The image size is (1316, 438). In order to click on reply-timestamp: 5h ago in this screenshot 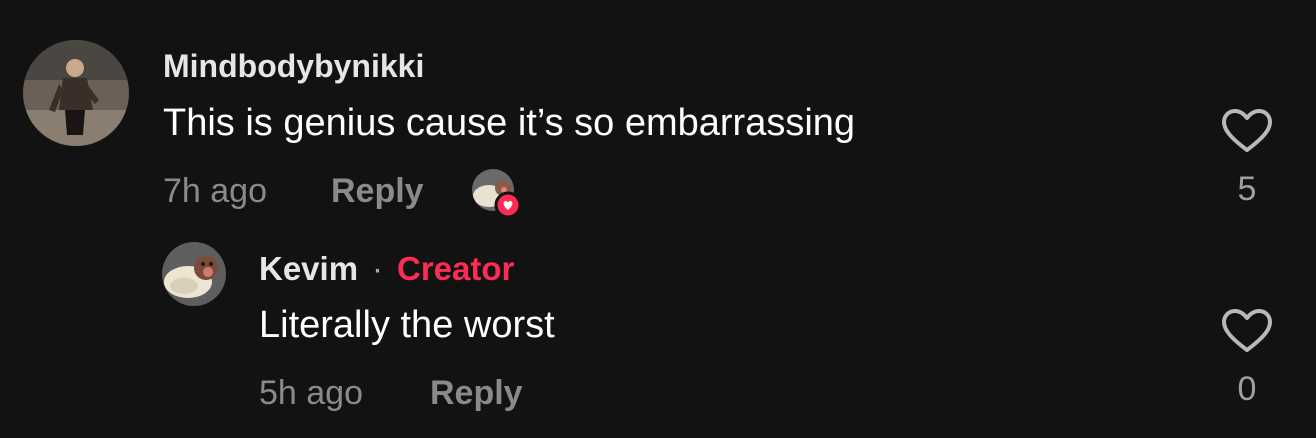, I will do `click(311, 393)`.